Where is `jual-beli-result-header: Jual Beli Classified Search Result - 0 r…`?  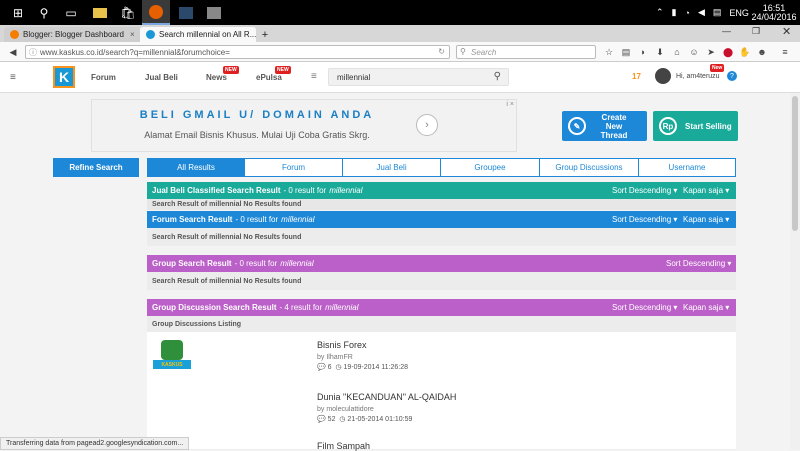
jual-beli-result-header: Jual Beli Classified Search Result - 0 r… is located at coordinates (441, 190).